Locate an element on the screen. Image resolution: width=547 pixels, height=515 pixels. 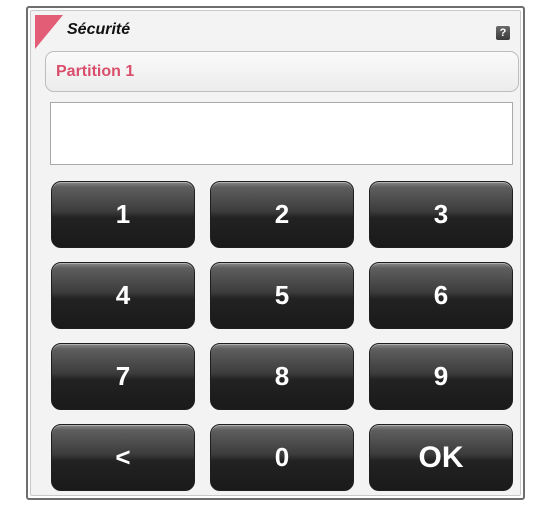
key-0: 0 is located at coordinates (282, 457).